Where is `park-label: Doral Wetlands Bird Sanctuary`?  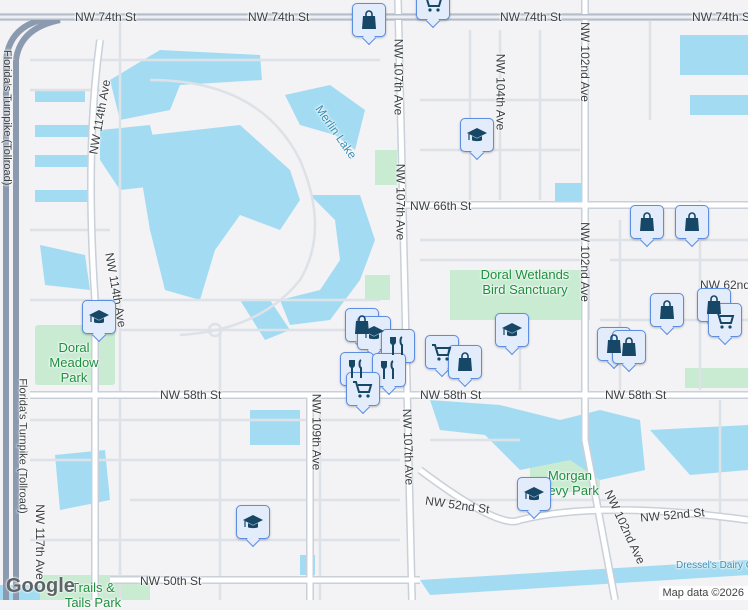
park-label: Doral Wetlands Bird Sanctuary is located at coordinates (525, 282).